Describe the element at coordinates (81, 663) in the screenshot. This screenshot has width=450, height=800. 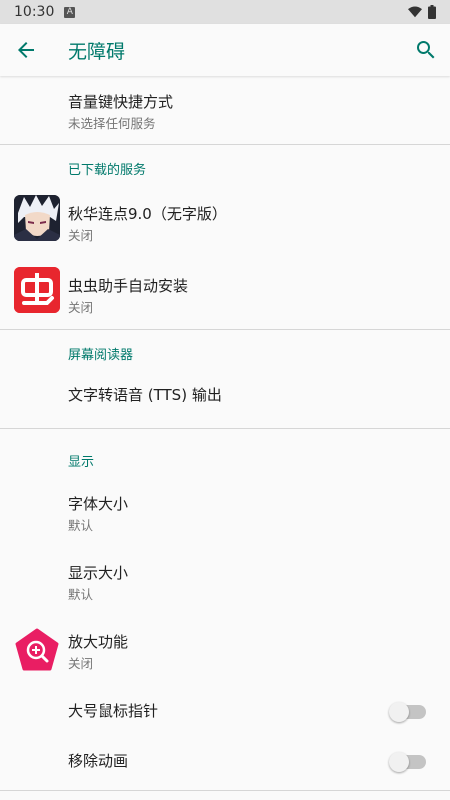
I see `magnification-status: 关闭` at that location.